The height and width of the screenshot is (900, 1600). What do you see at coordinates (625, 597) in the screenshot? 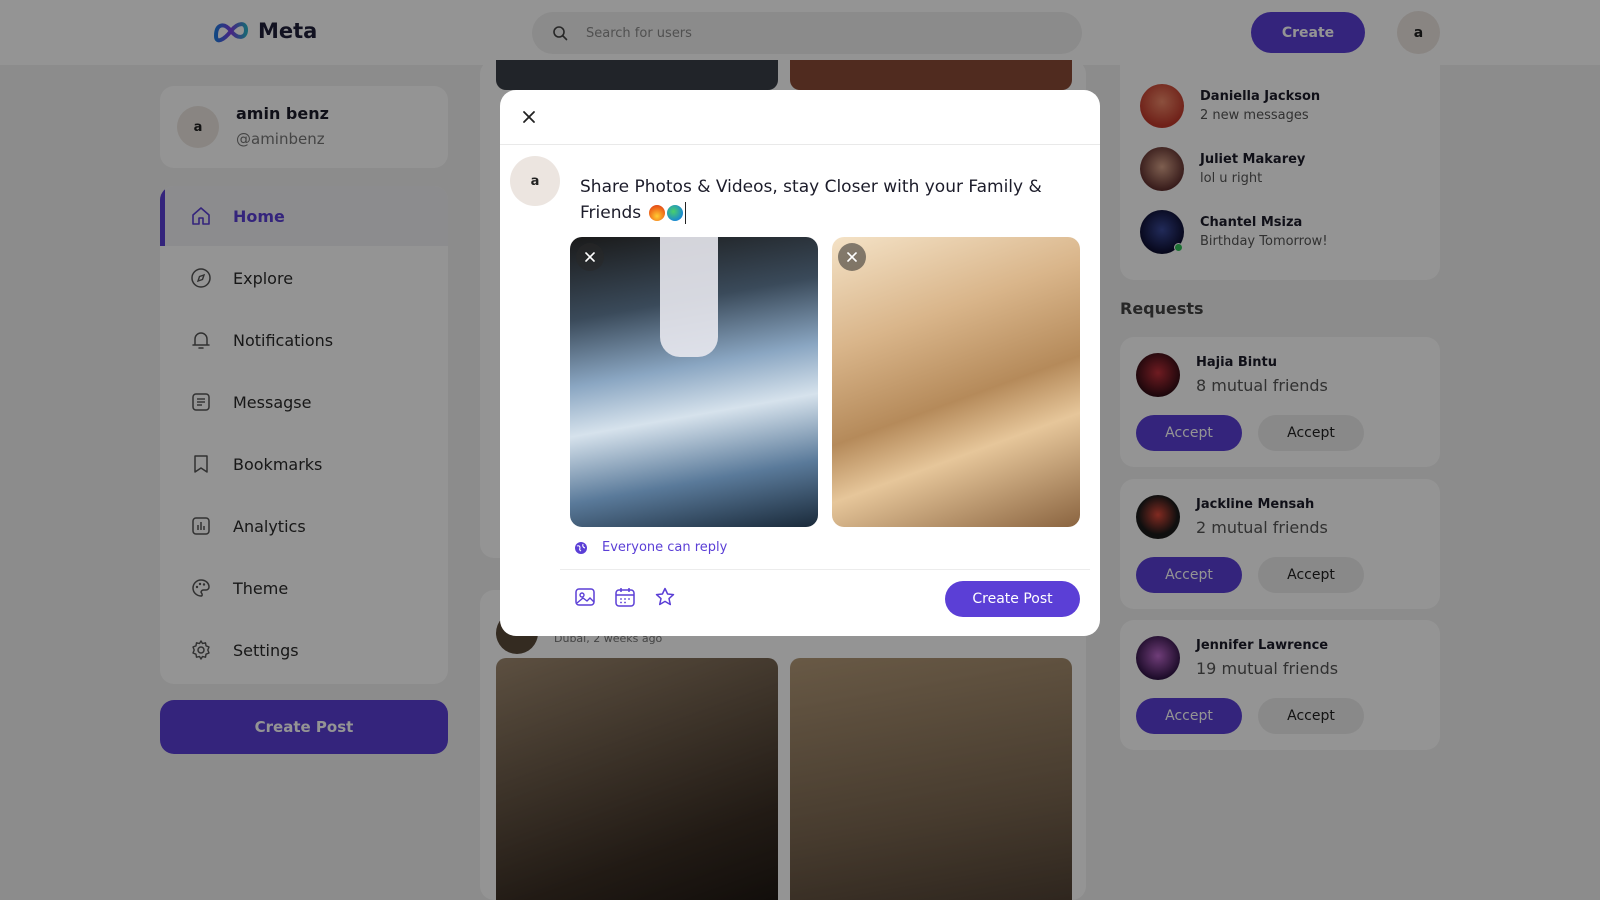
I see `calendar-icon` at bounding box center [625, 597].